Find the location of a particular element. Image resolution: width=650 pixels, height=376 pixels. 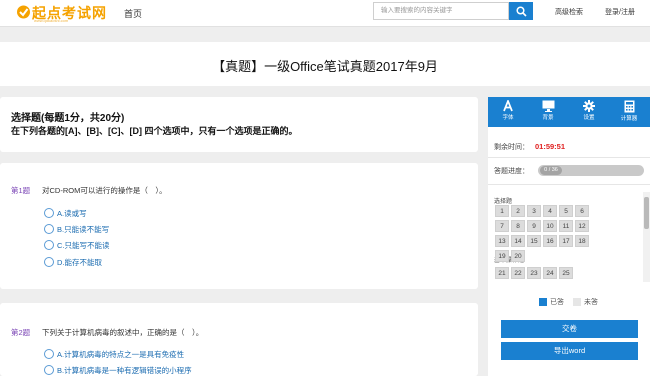

legend-answered-label: 已答 is located at coordinates (557, 302).